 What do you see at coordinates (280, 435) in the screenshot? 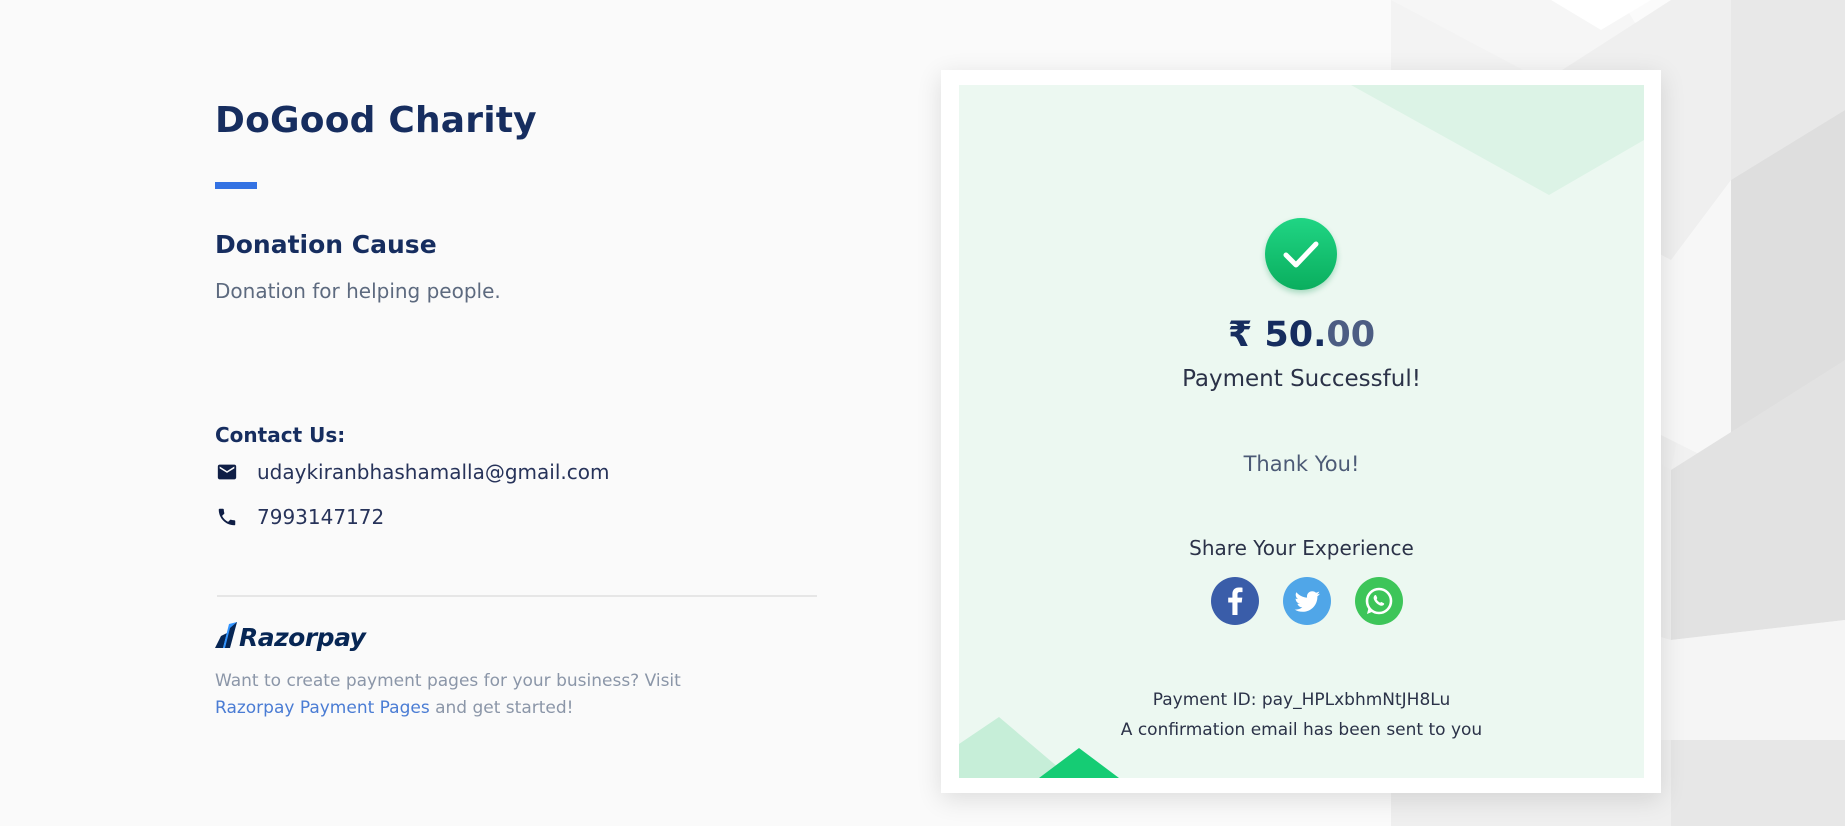
I see `contact-title: Contact Us:` at bounding box center [280, 435].